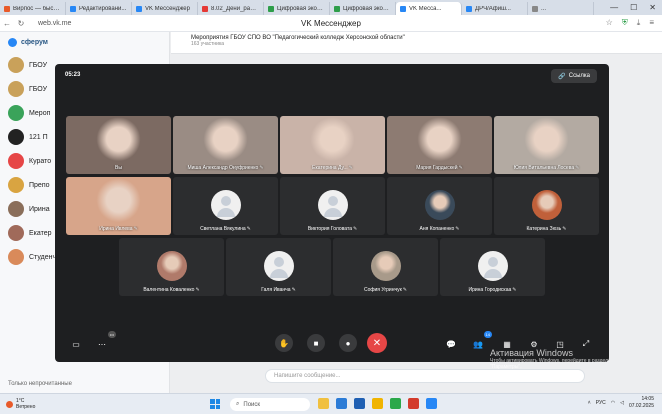 This screenshot has width=662, height=414. I want to click on participant-tile: Катерина Зюзь✎, so click(546, 206).